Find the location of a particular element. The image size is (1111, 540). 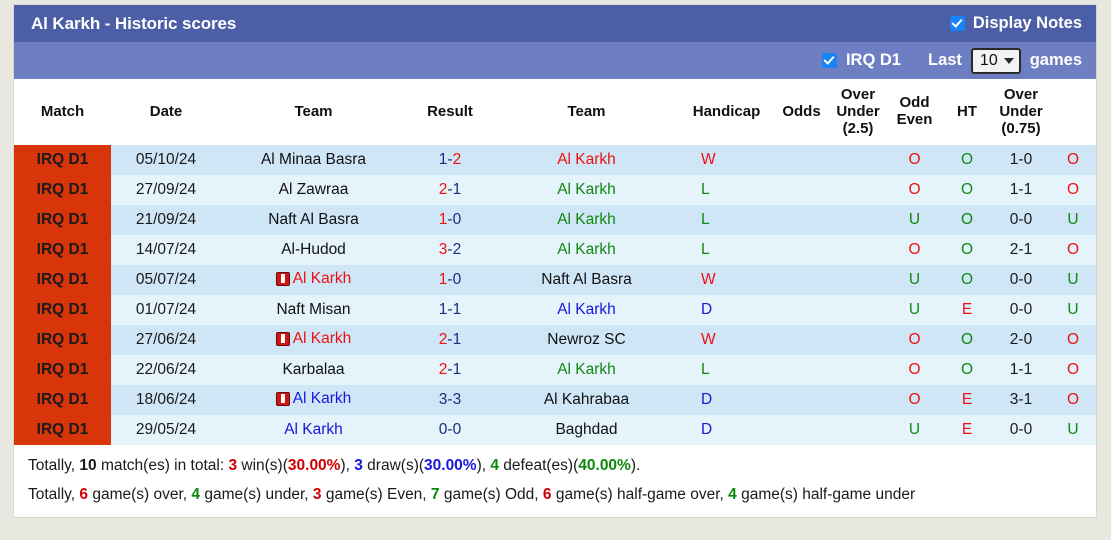

s2-under: 4 is located at coordinates (196, 495).